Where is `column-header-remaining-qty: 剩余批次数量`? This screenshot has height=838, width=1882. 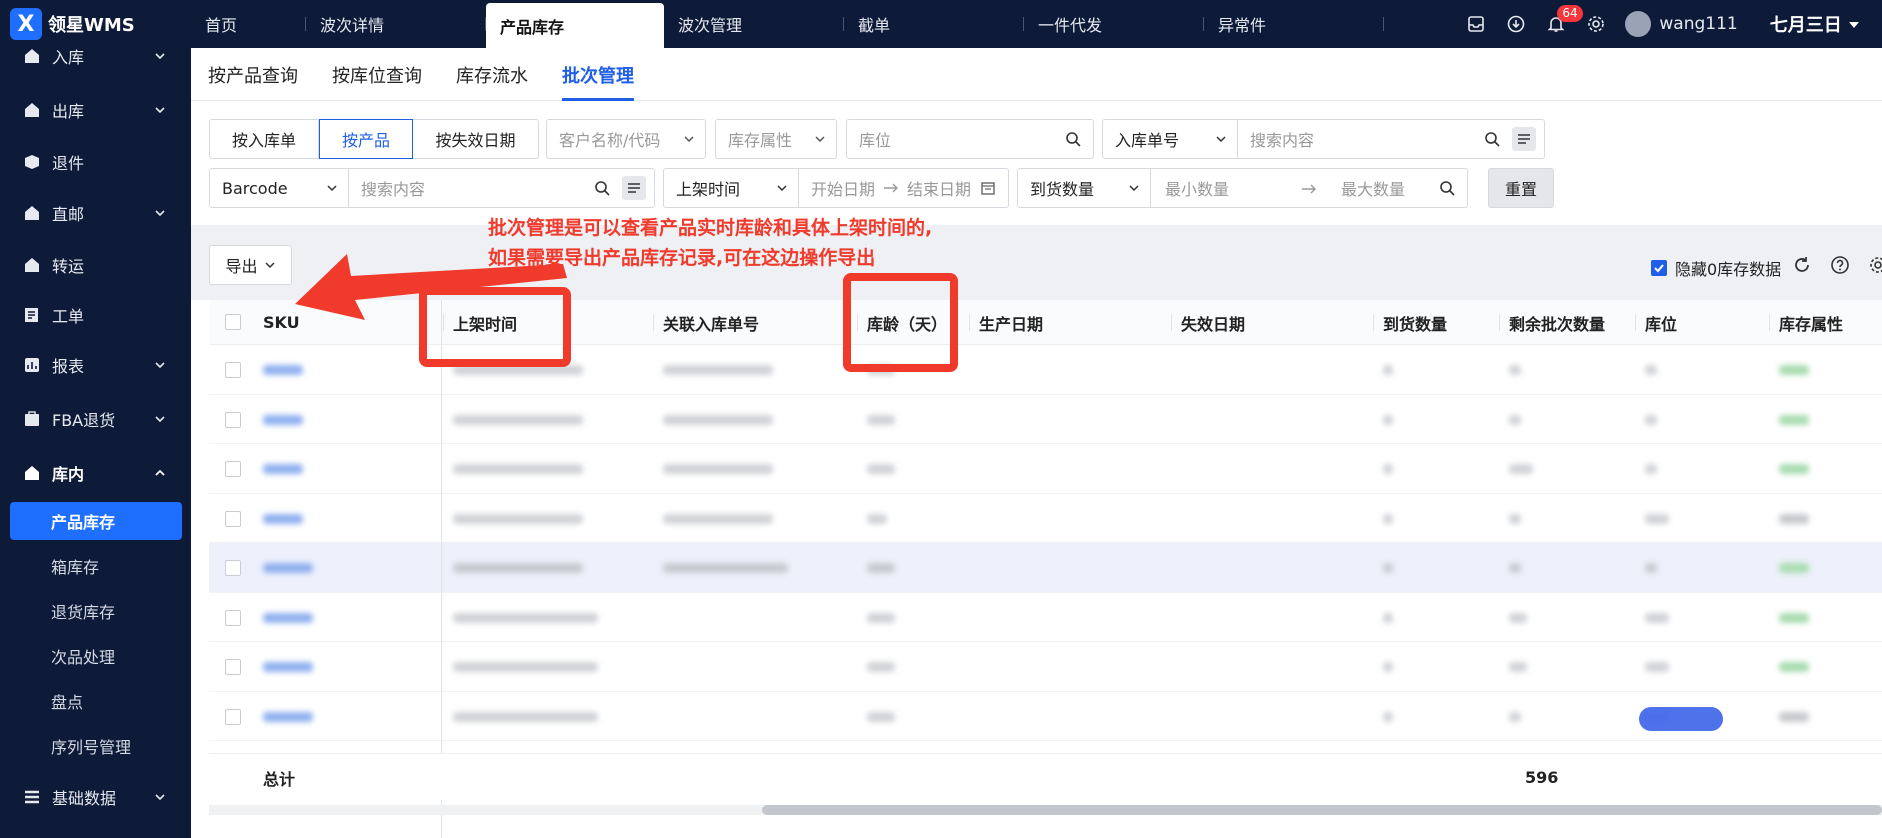
column-header-remaining-qty: 剩余批次数量 is located at coordinates (1552, 322).